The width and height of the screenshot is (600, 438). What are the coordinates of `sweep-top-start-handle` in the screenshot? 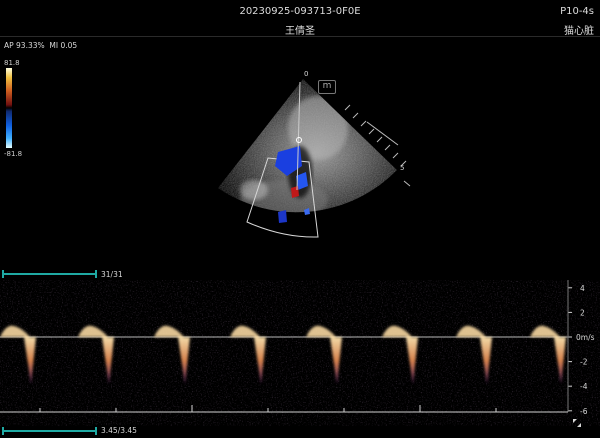 It's located at (3, 274).